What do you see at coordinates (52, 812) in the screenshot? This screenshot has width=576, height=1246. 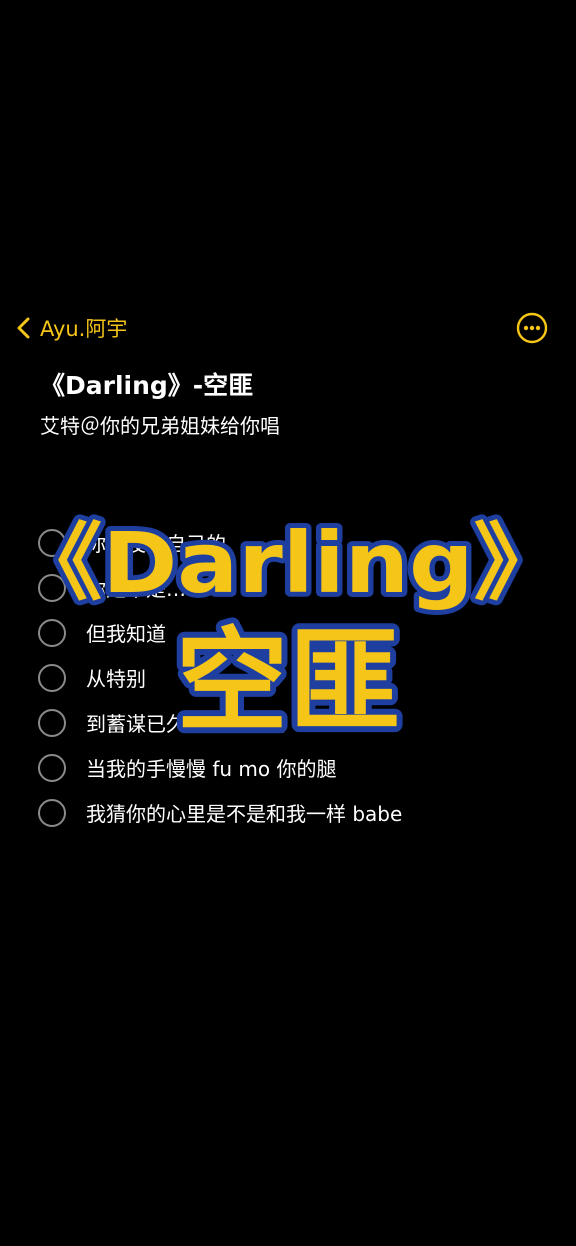 I see `checkbox-circle` at bounding box center [52, 812].